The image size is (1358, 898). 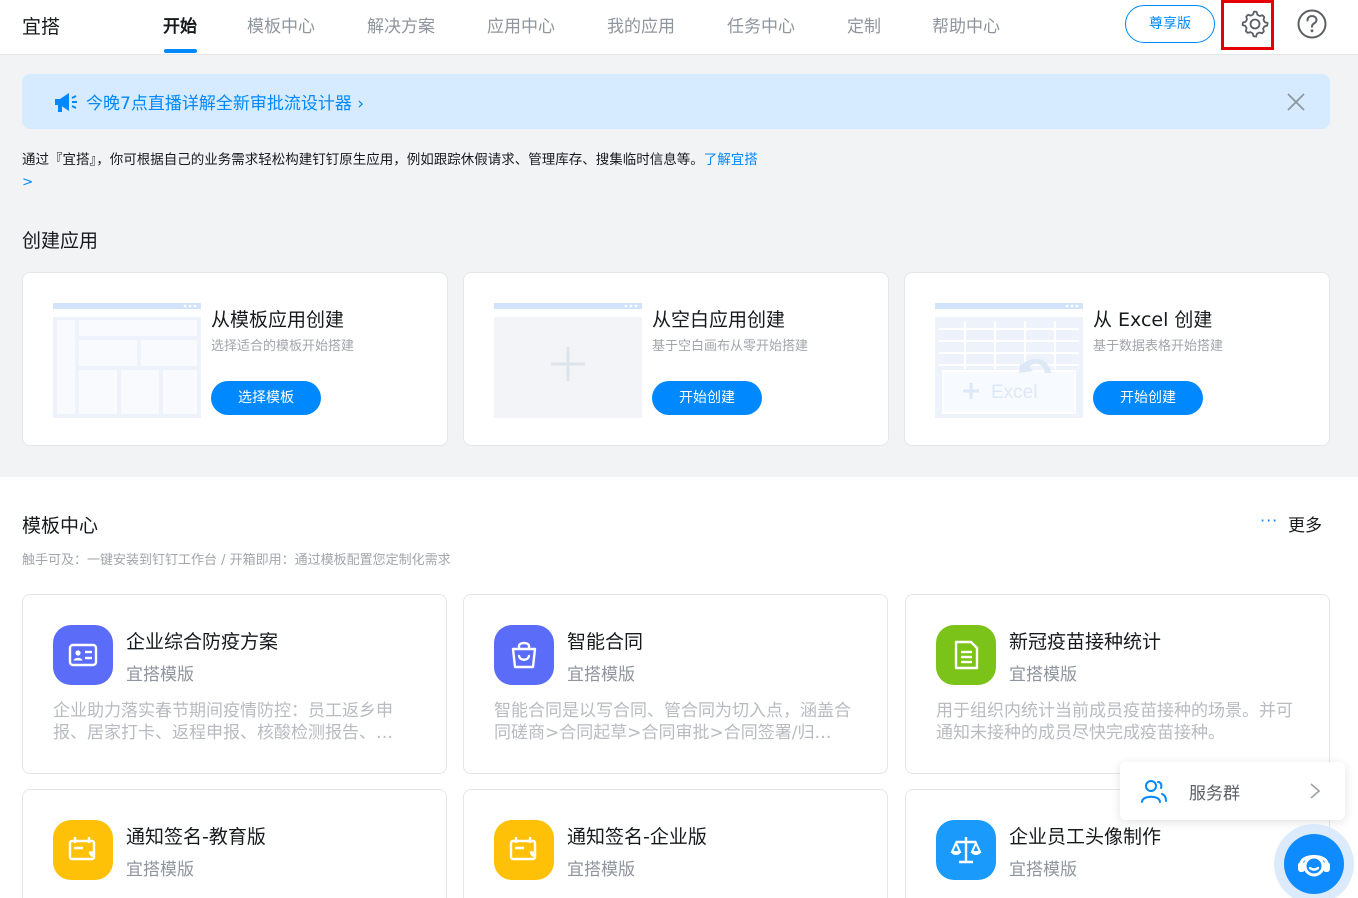 I want to click on scale-icon, so click(x=966, y=850).